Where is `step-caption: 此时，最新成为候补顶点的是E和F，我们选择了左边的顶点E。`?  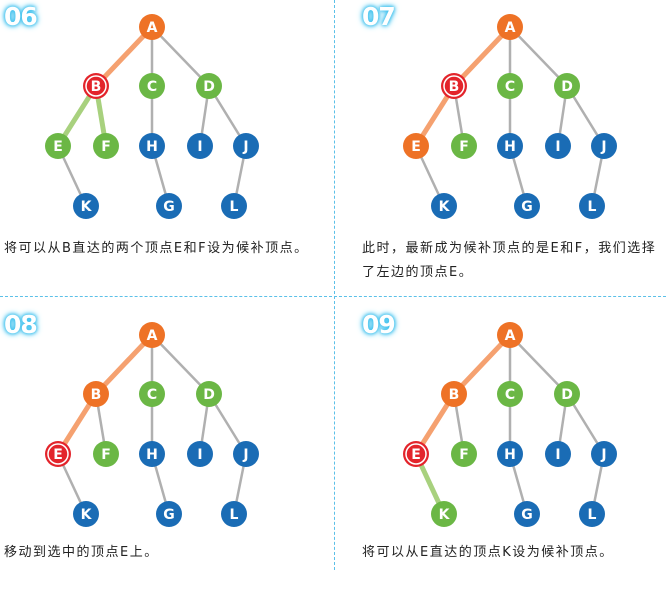
step-caption: 此时，最新成为候补顶点的是E和F，我们选择了左边的顶点E。 is located at coordinates (509, 260).